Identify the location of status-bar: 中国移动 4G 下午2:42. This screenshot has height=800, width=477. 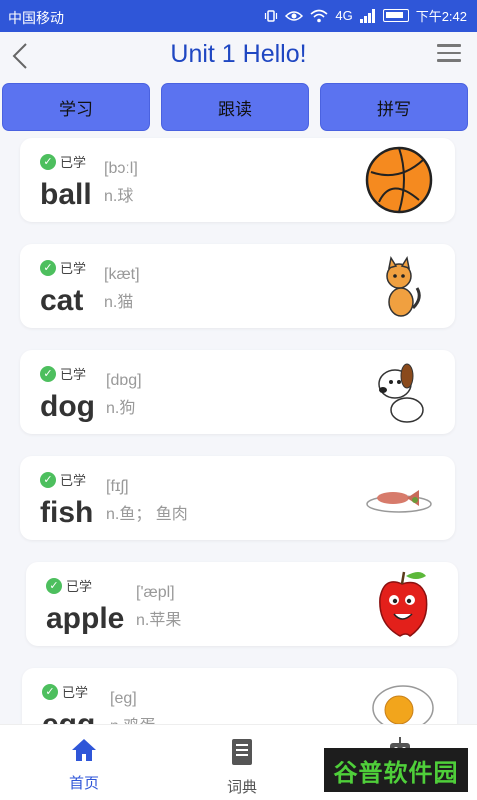
(238, 16).